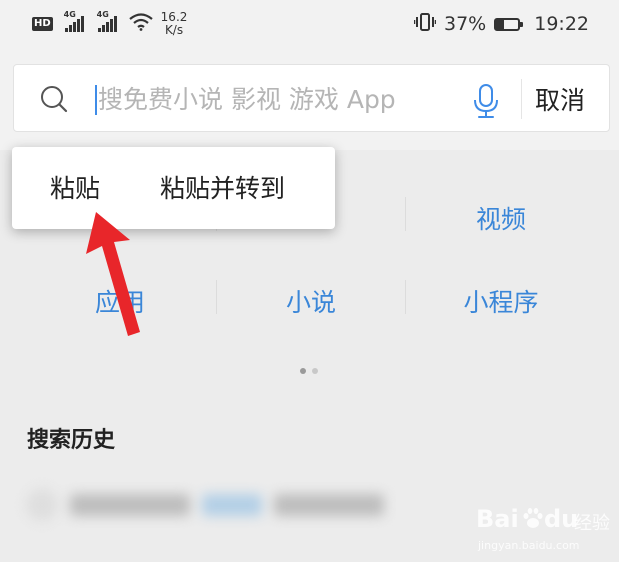 The image size is (619, 562). What do you see at coordinates (533, 521) in the screenshot?
I see `paw-icon` at bounding box center [533, 521].